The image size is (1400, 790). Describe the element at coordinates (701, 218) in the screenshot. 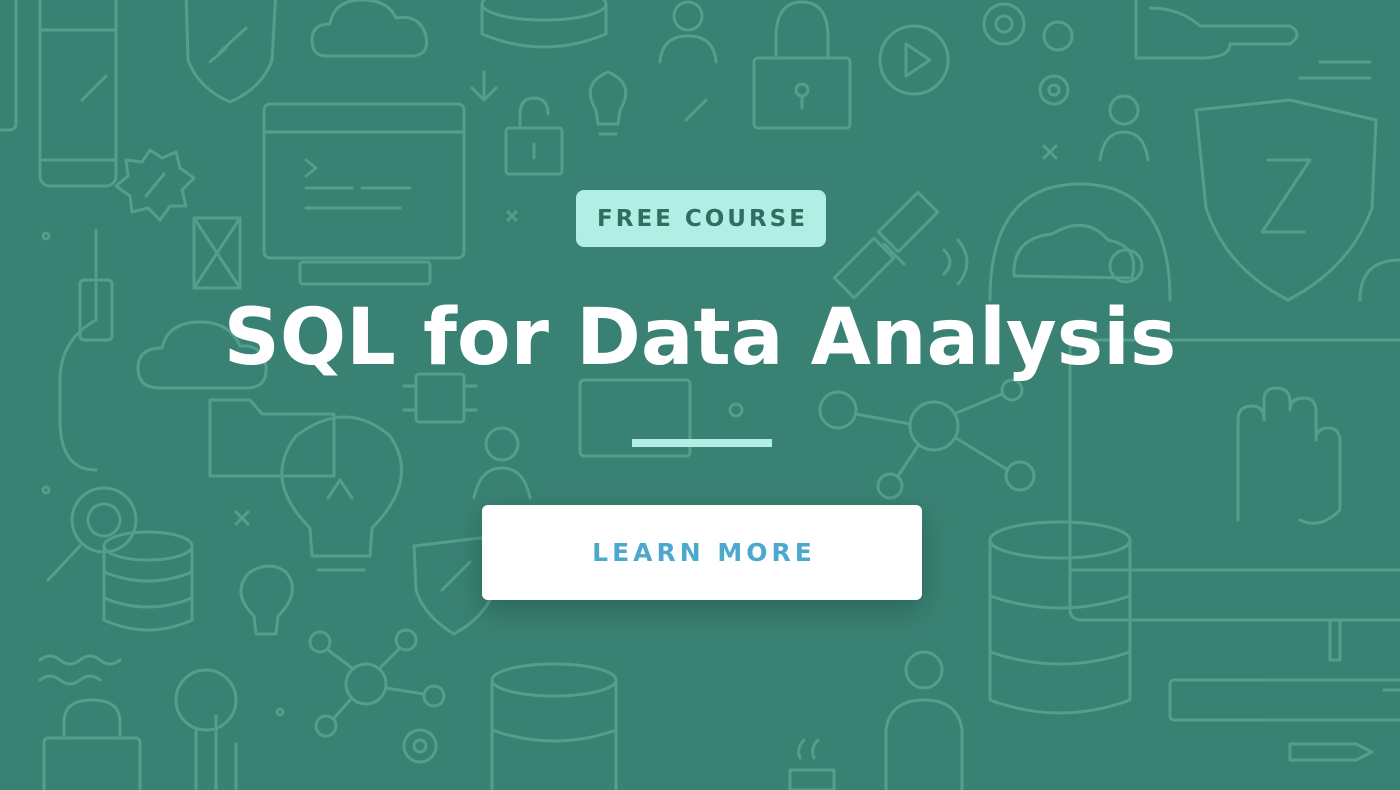

I see `free-course-badge: FREE COURSE` at that location.